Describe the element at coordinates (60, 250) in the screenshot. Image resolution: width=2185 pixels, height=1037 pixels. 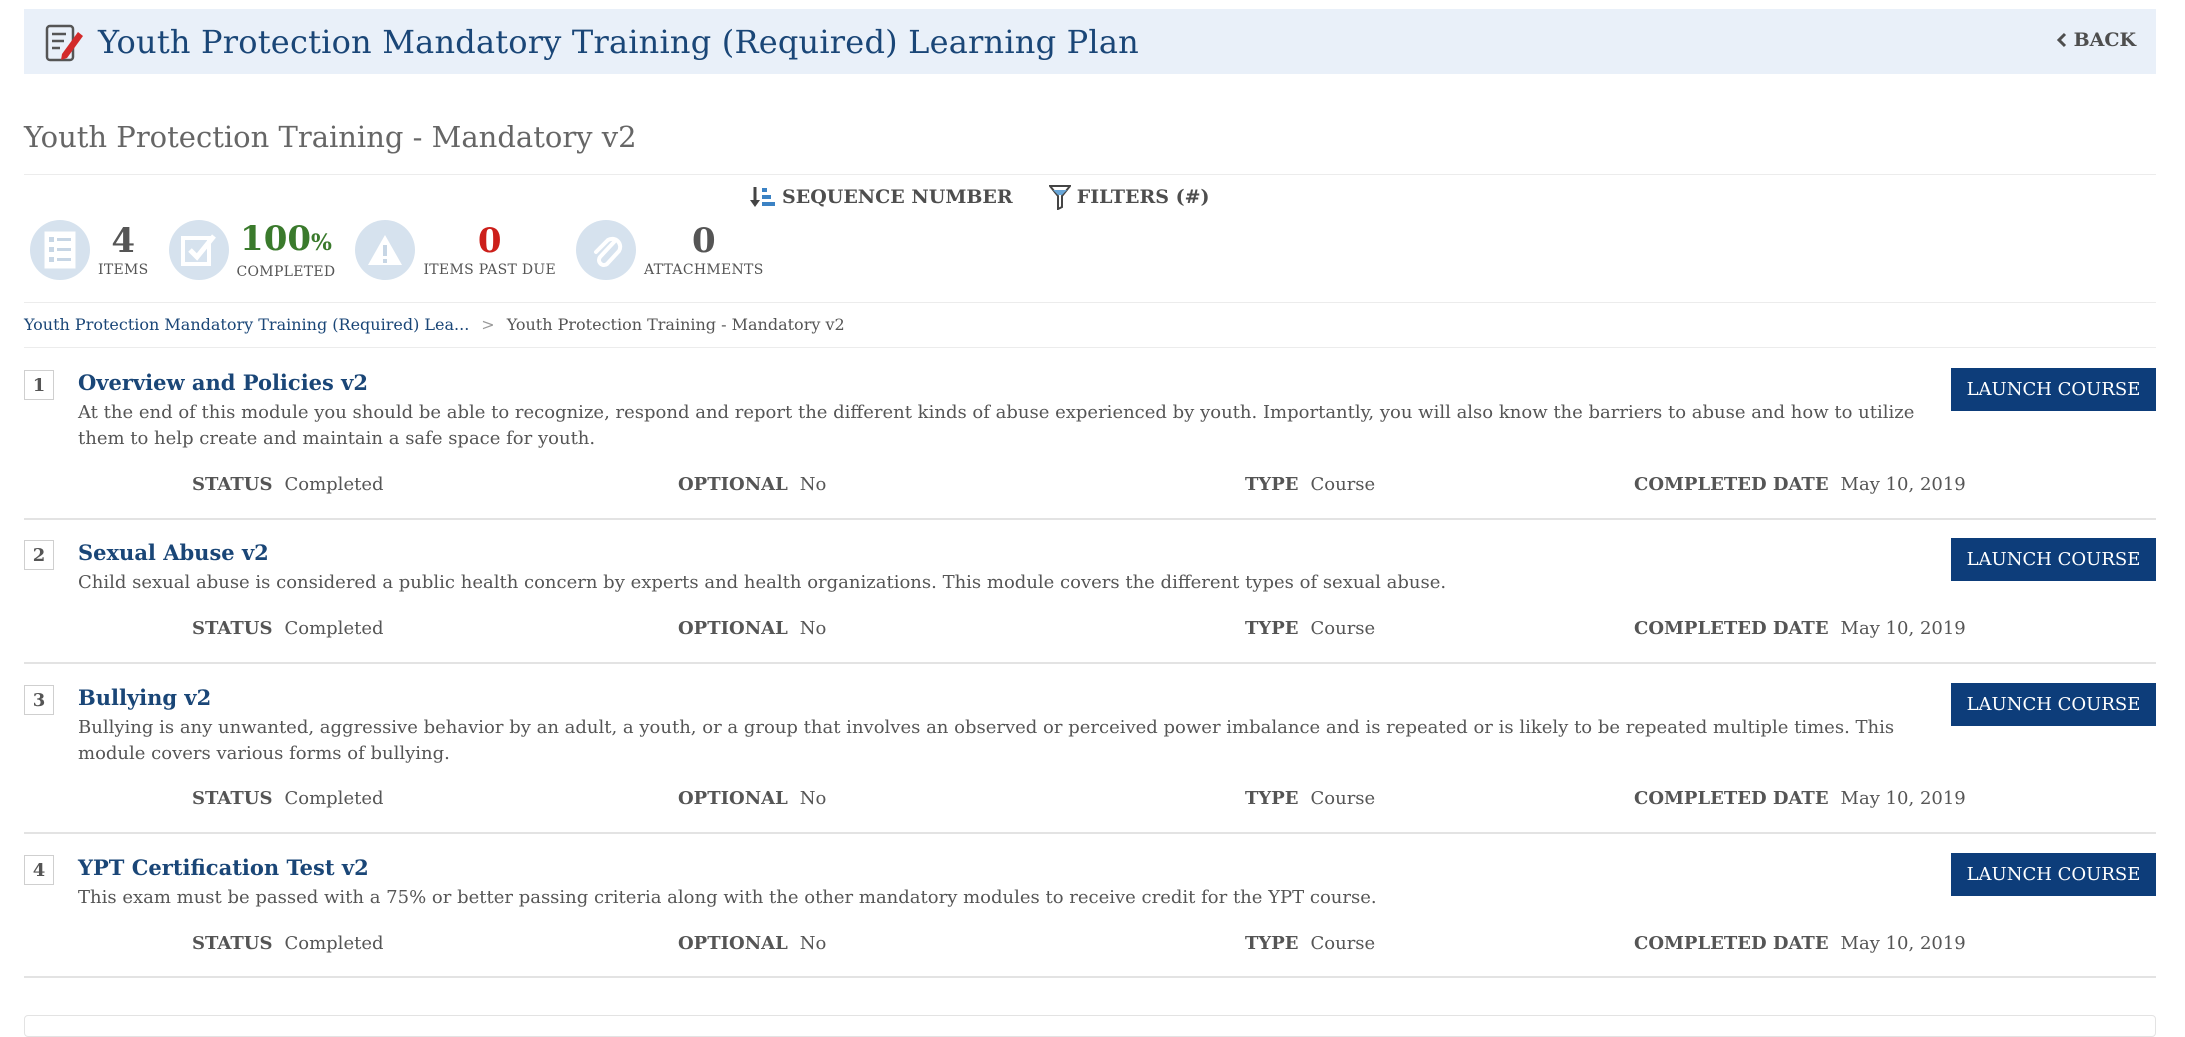
I see `items-list-icon` at that location.